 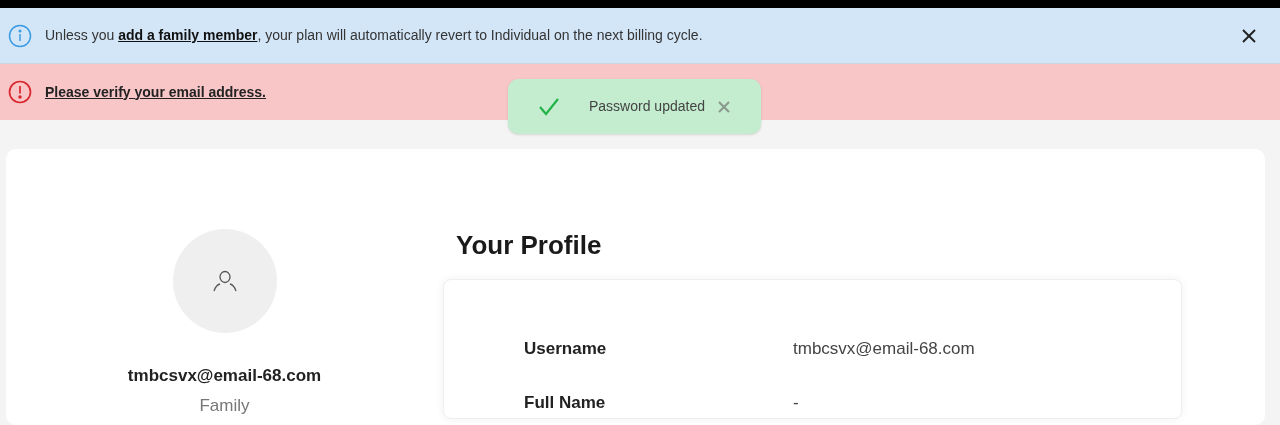 I want to click on warning-icon, so click(x=20, y=92).